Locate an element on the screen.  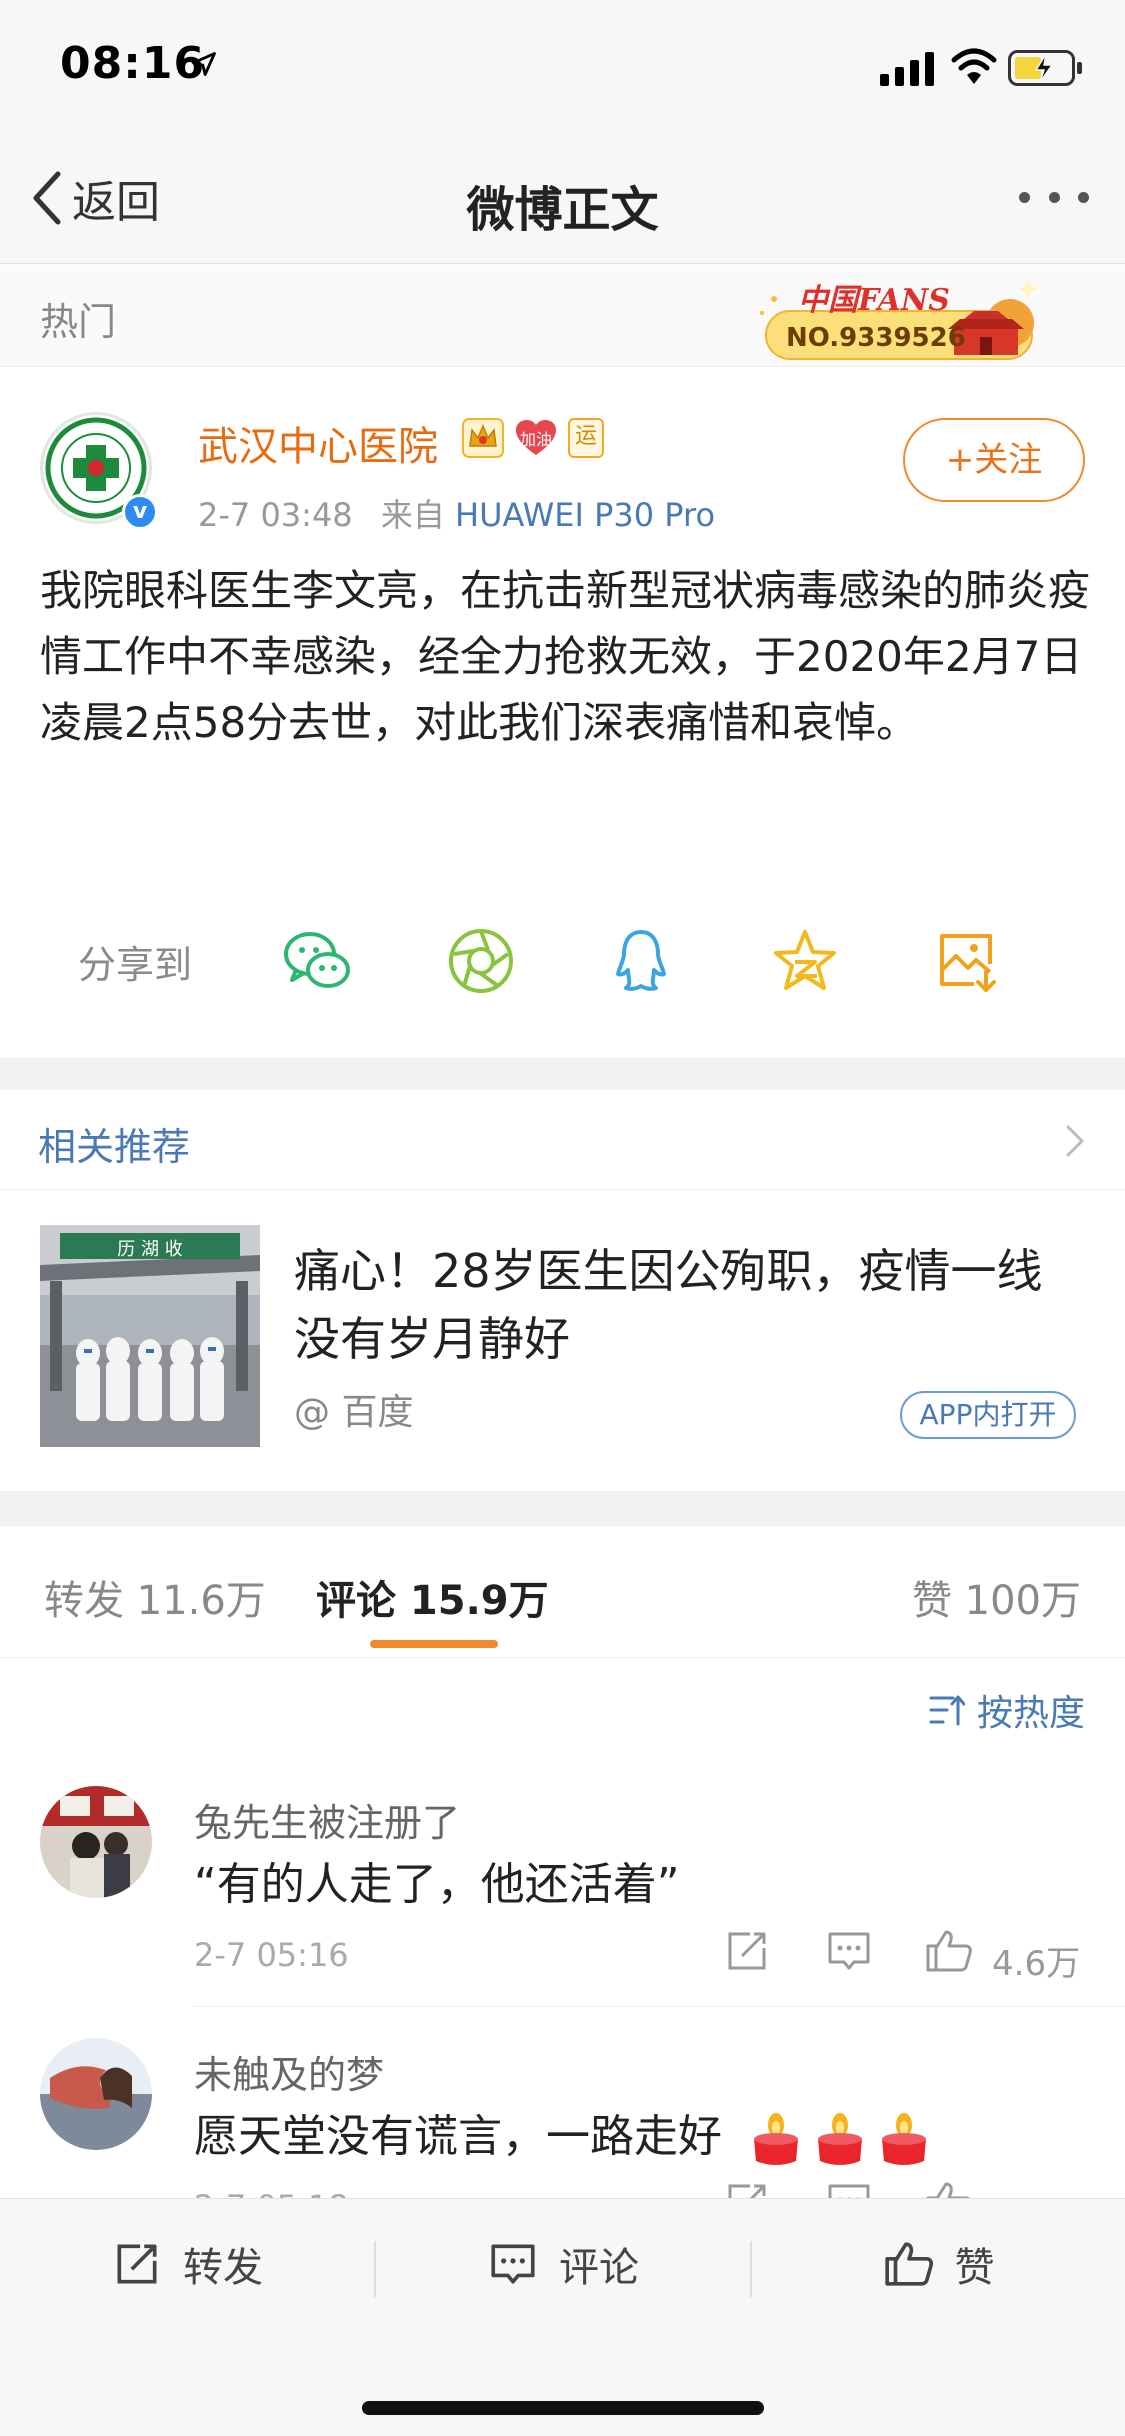
related-source: @ 百度 is located at coordinates (354, 1412).